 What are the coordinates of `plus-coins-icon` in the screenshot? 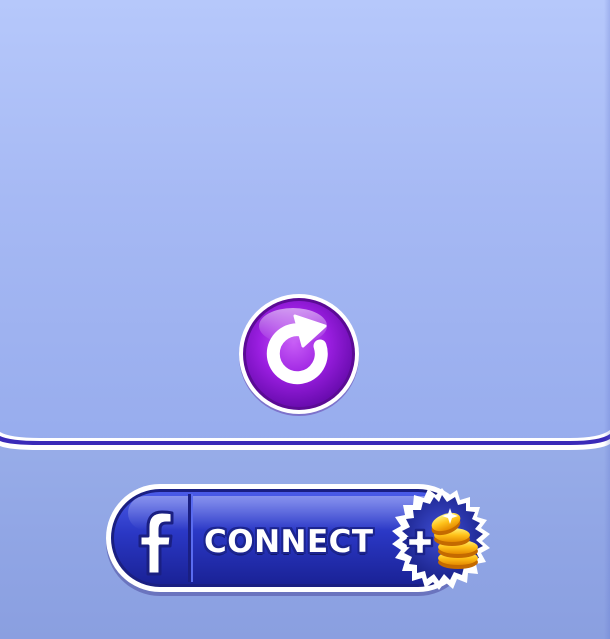 It's located at (441, 539).